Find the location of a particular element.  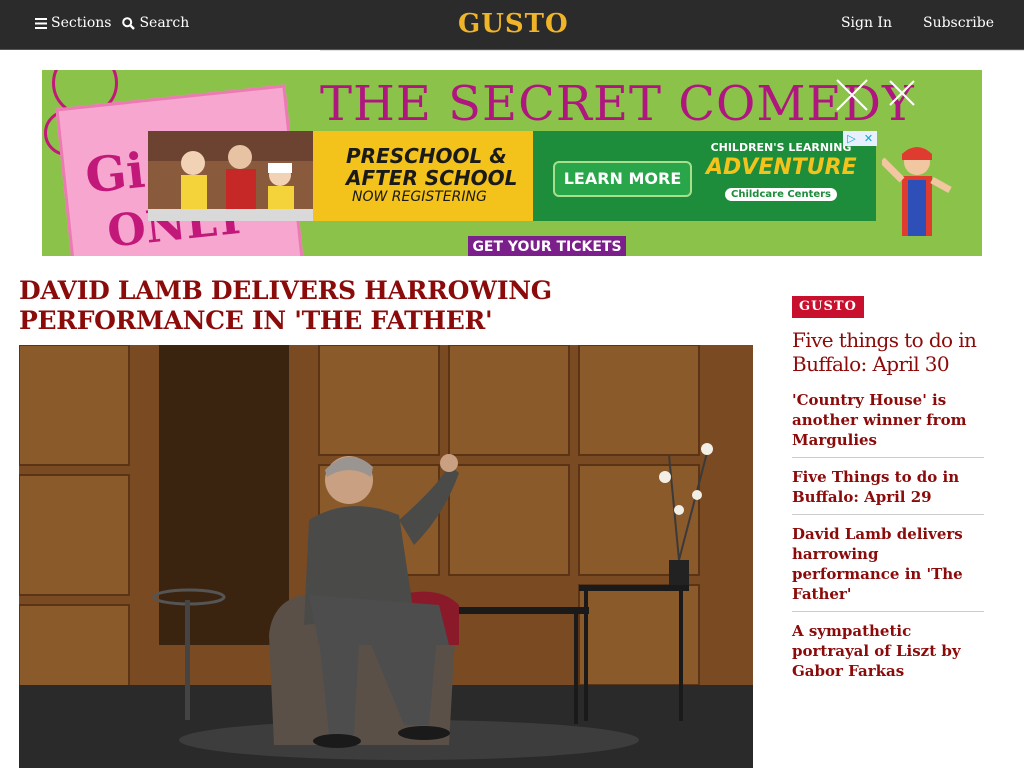

ad-headline: PRESCHOOL & AFTER SCHOOL is located at coordinates (431, 167).